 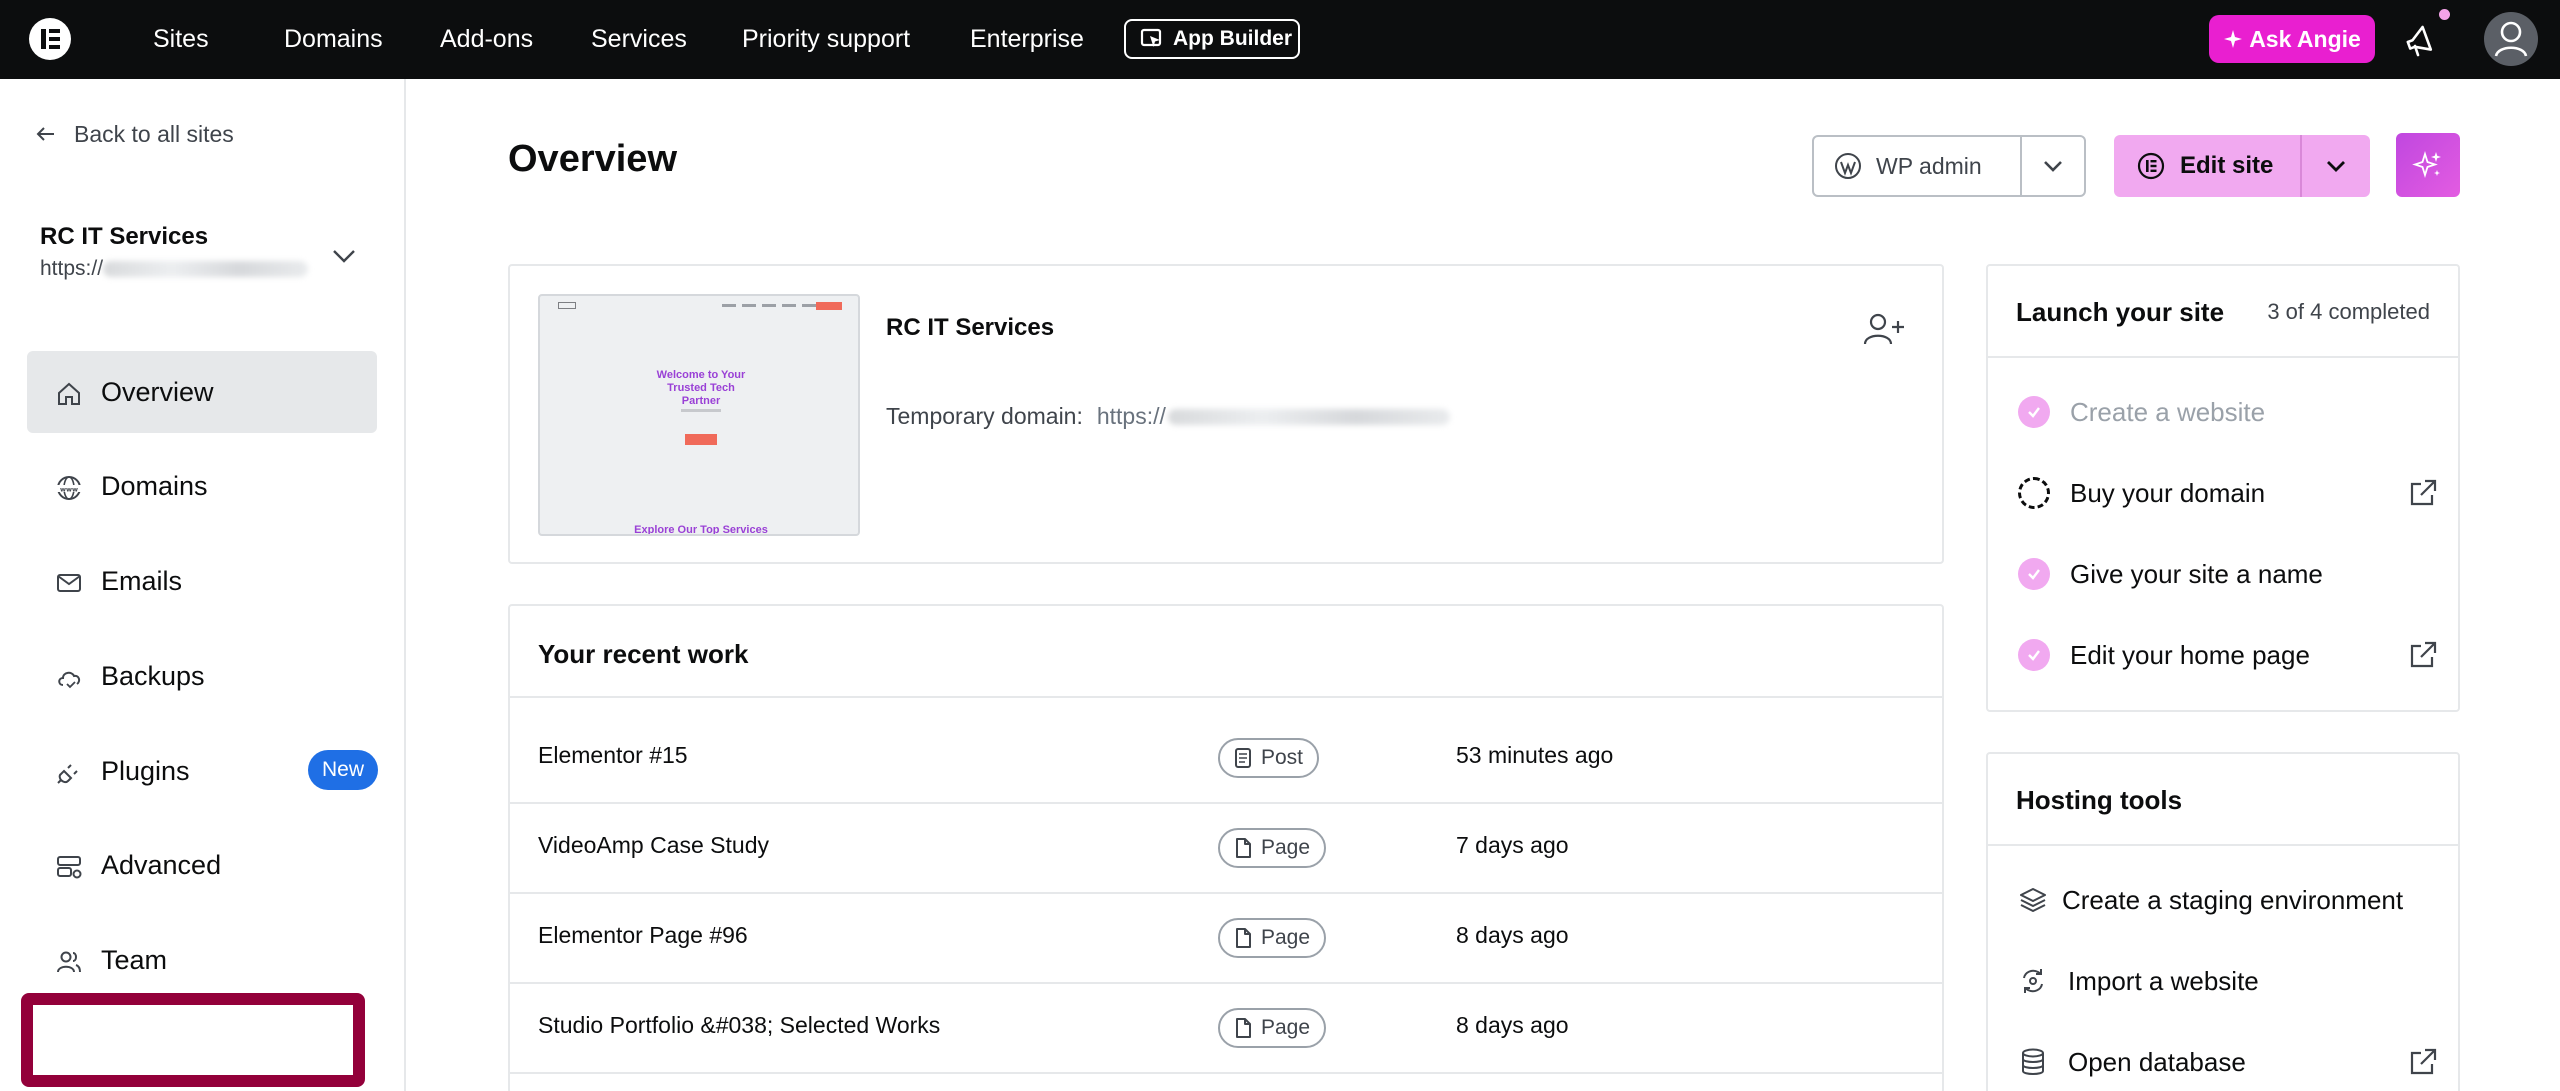 I want to click on launch-step-edit-home-page: Edit your home page, so click(x=2228, y=655).